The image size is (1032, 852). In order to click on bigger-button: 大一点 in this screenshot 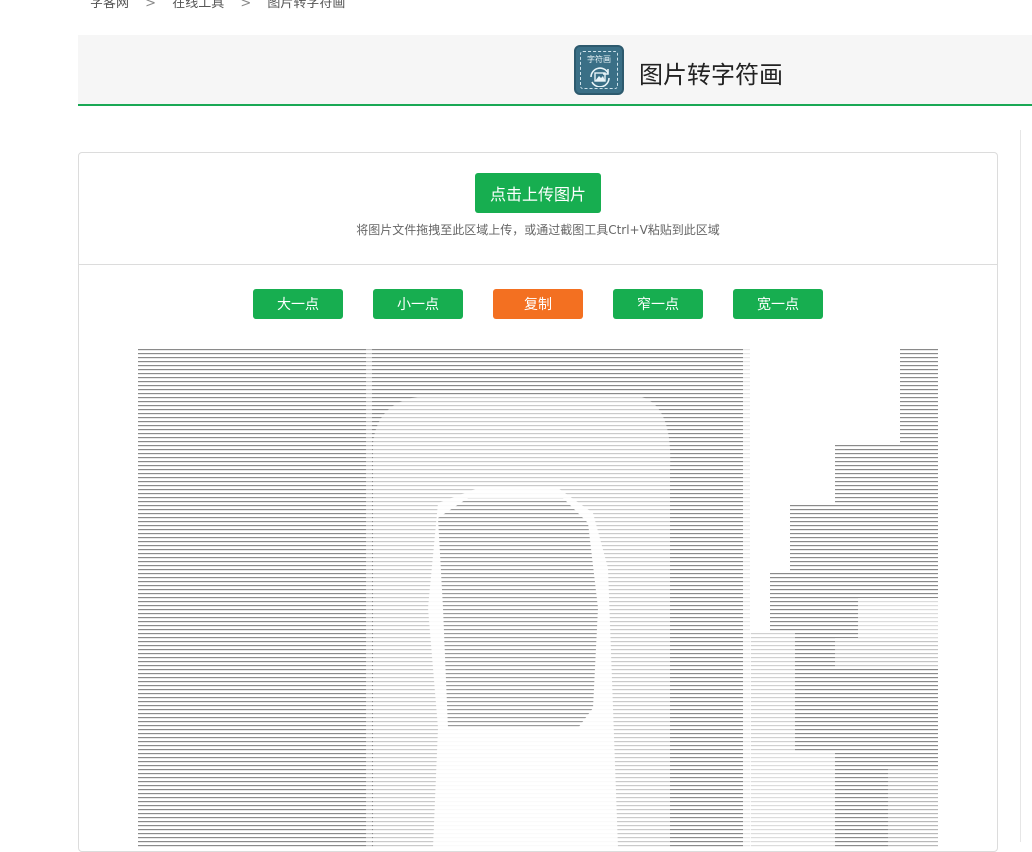, I will do `click(298, 304)`.